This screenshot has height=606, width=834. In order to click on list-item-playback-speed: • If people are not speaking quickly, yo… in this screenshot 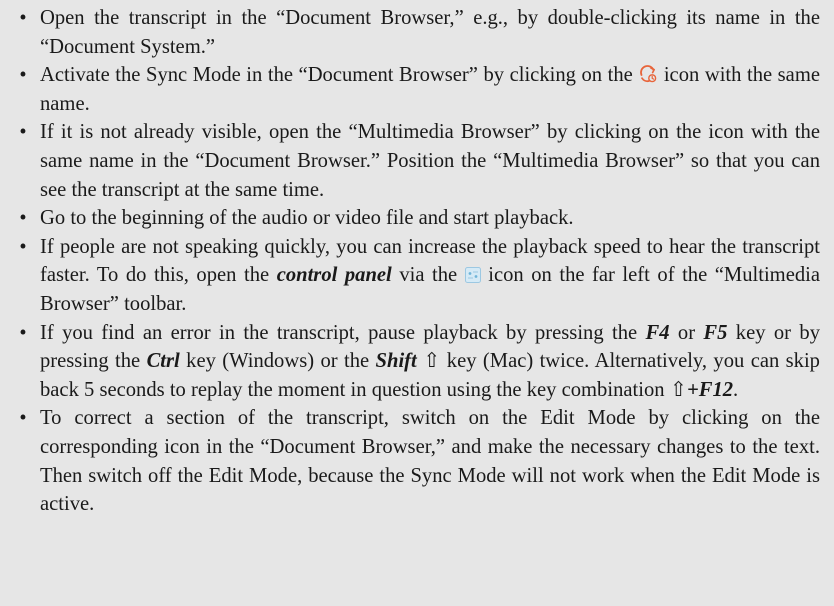, I will do `click(418, 276)`.